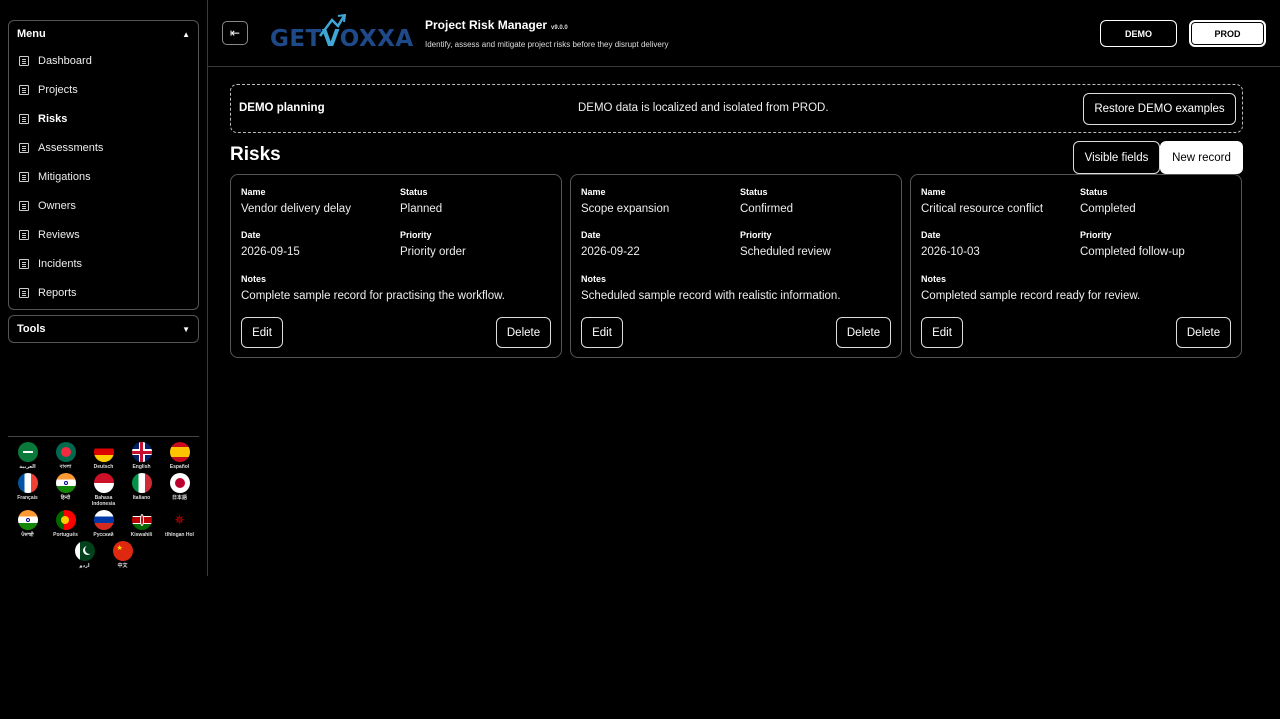  Describe the element at coordinates (103, 329) in the screenshot. I see `tools-panel: Tools ▼` at that location.